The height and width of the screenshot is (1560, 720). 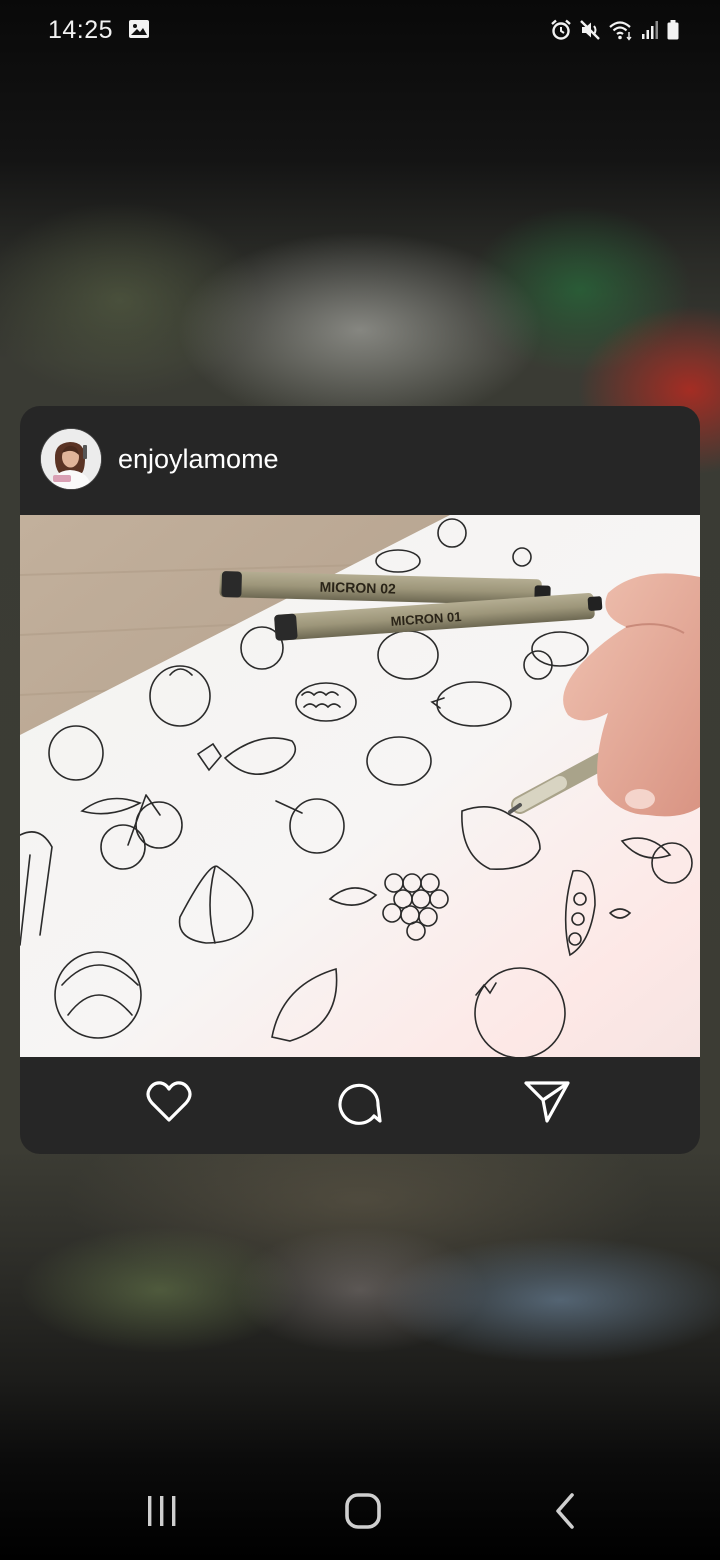 I want to click on status-icons, so click(x=615, y=30).